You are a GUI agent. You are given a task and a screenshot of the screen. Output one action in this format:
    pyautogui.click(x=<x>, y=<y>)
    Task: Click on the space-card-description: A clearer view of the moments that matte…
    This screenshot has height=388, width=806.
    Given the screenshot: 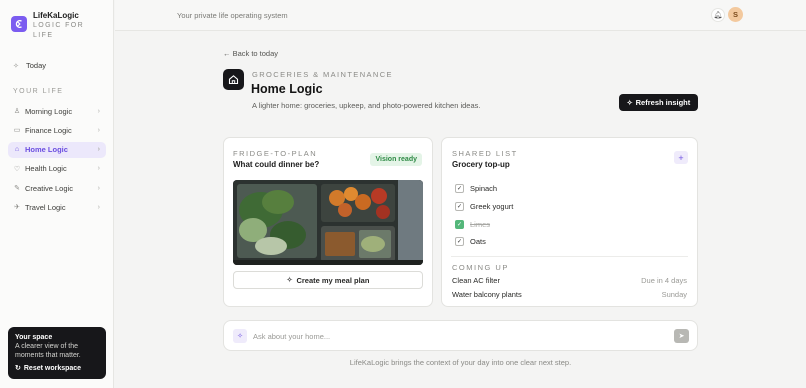 What is the action you would take?
    pyautogui.click(x=48, y=351)
    